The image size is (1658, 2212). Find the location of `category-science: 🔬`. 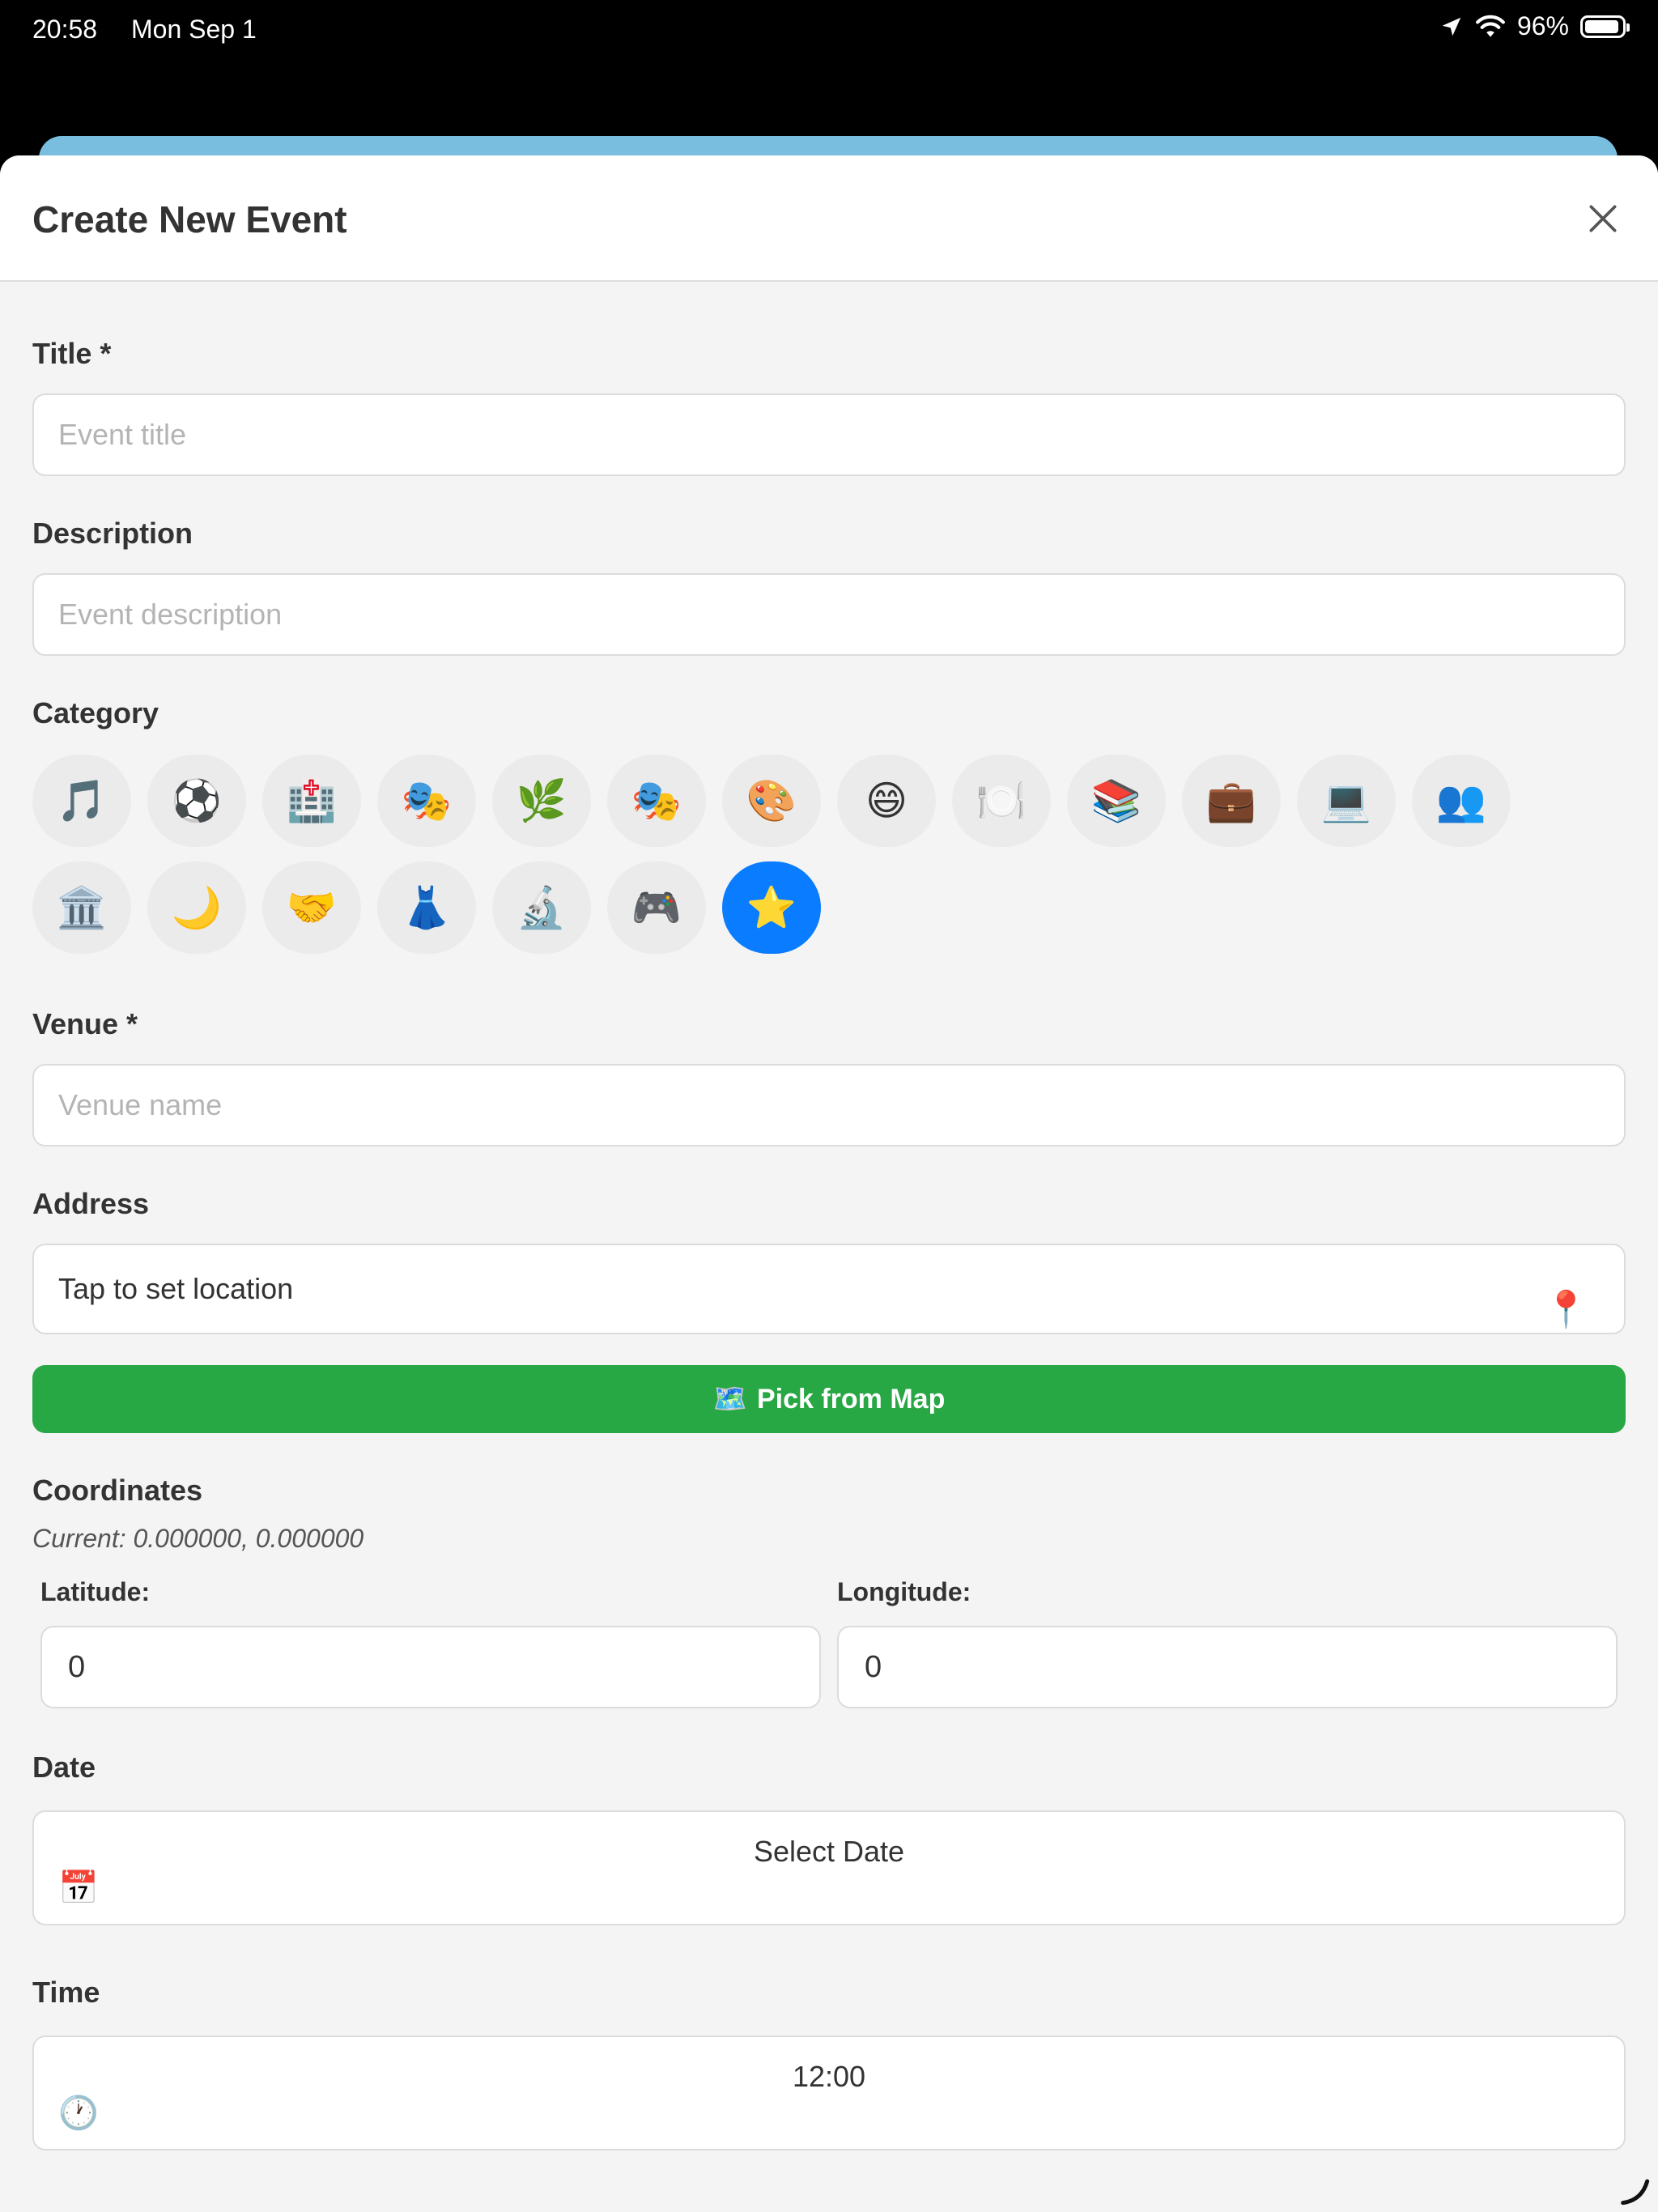

category-science: 🔬 is located at coordinates (541, 908).